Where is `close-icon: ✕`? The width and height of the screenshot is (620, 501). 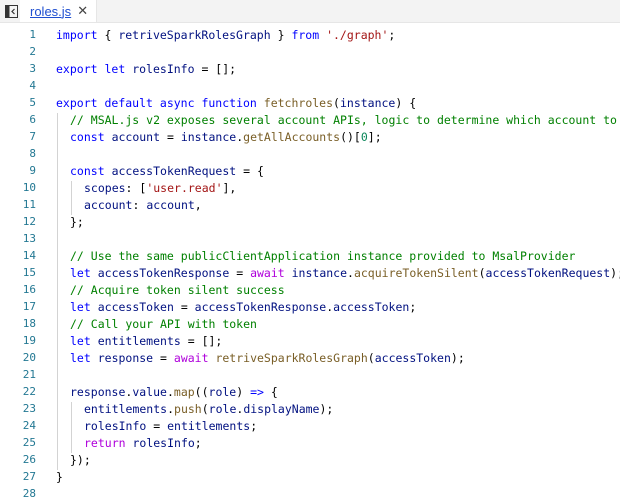 close-icon: ✕ is located at coordinates (82, 11).